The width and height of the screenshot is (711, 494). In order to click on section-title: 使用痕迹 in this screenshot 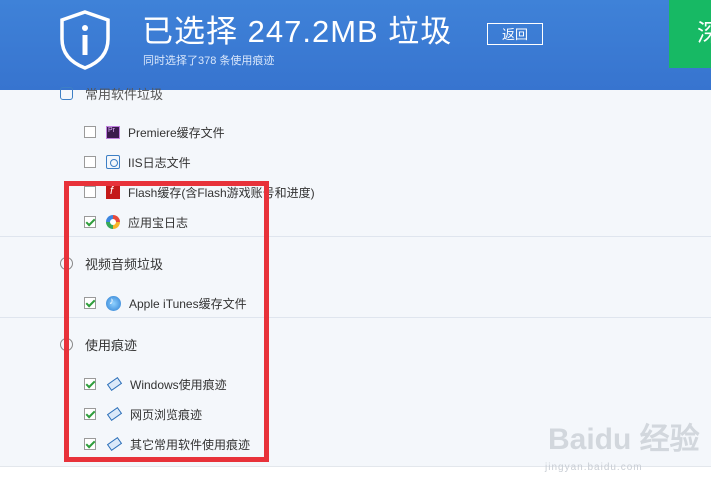, I will do `click(111, 345)`.